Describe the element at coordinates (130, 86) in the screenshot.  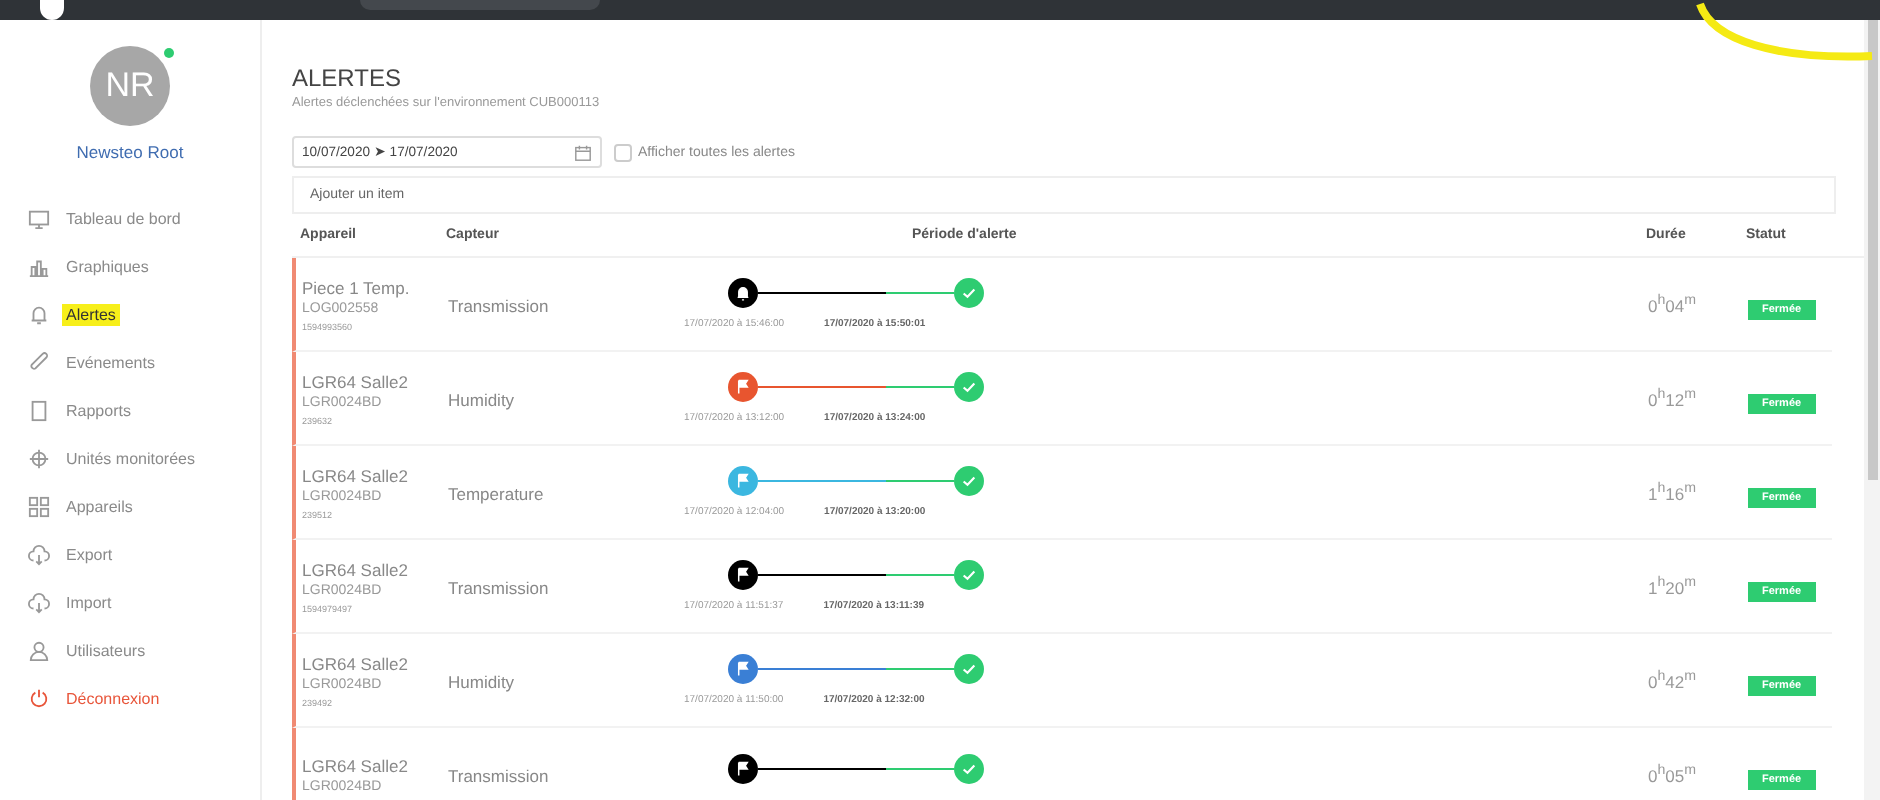
I see `avatar: NR` at that location.